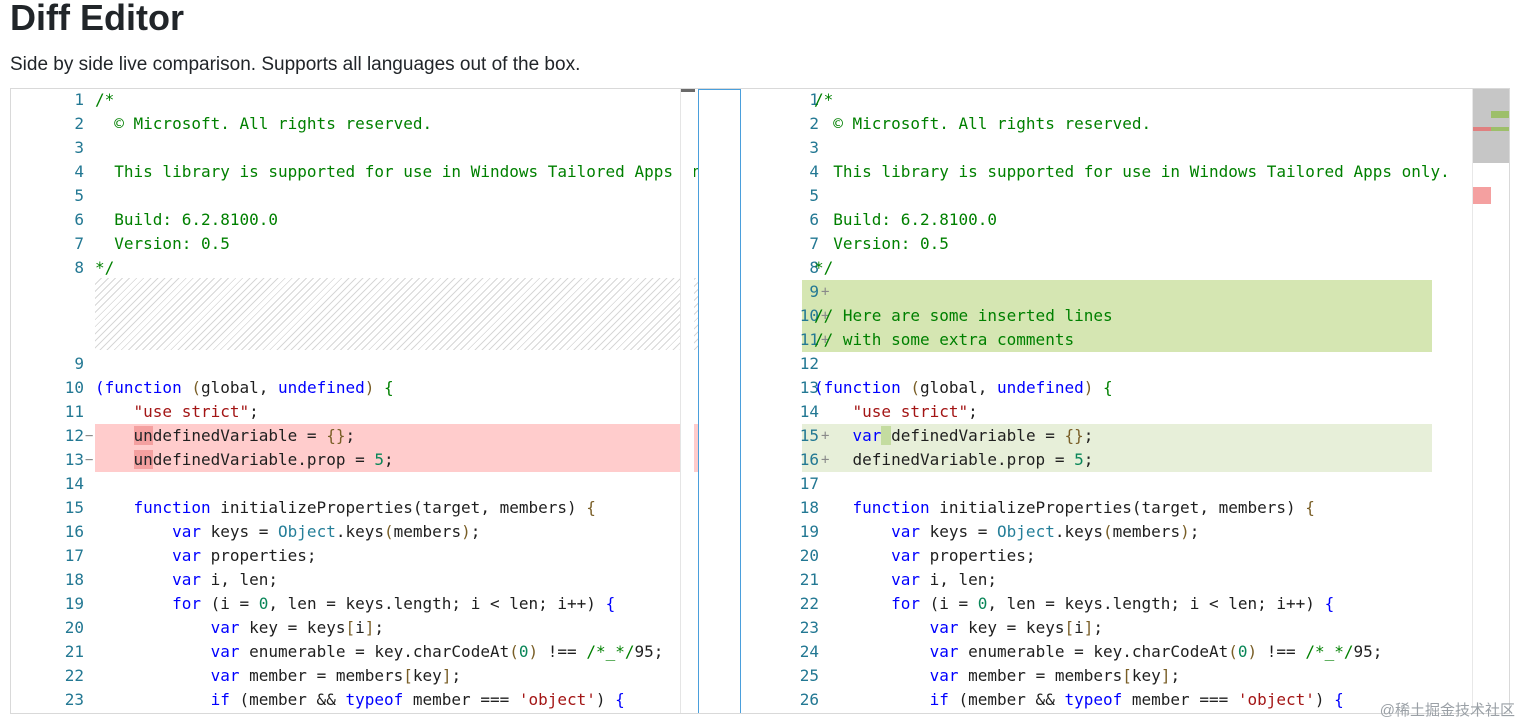  What do you see at coordinates (354, 532) in the screenshot?
I see `original-code-line: 16 var keys = Object.keys(members);` at bounding box center [354, 532].